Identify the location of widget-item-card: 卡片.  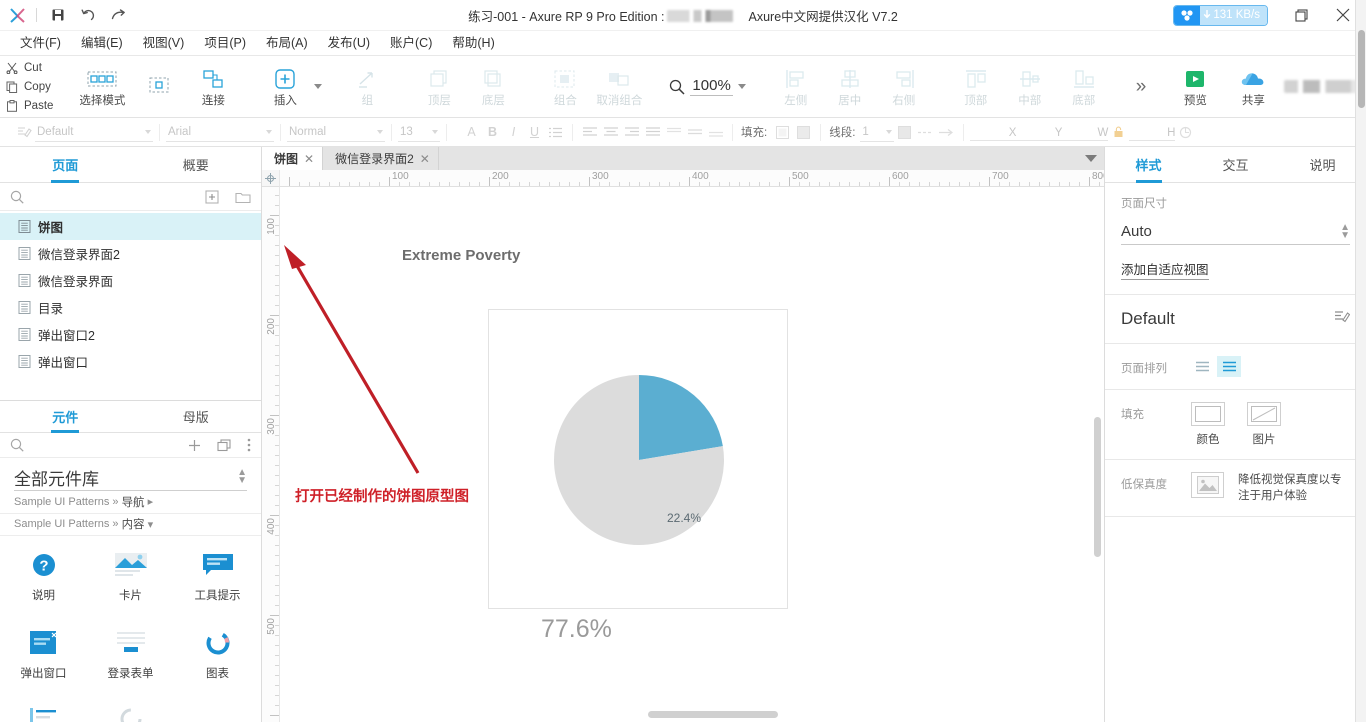
(130, 581).